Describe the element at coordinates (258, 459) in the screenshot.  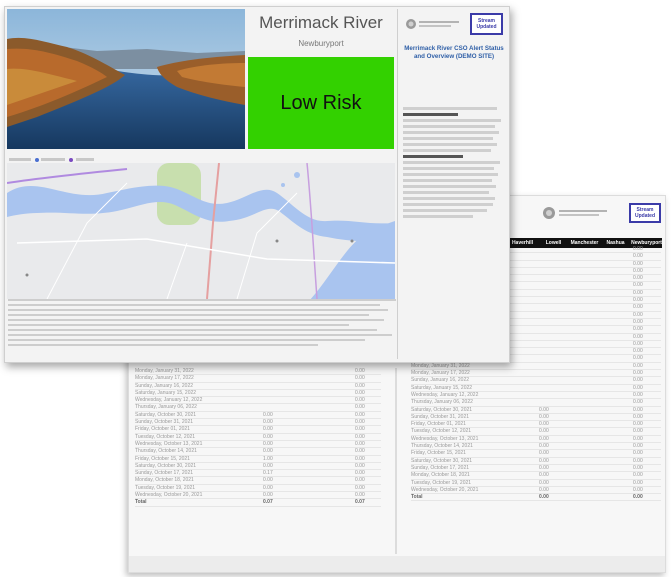
I see `table-row: Friday, October 15, 2021 1.00 0.00` at that location.